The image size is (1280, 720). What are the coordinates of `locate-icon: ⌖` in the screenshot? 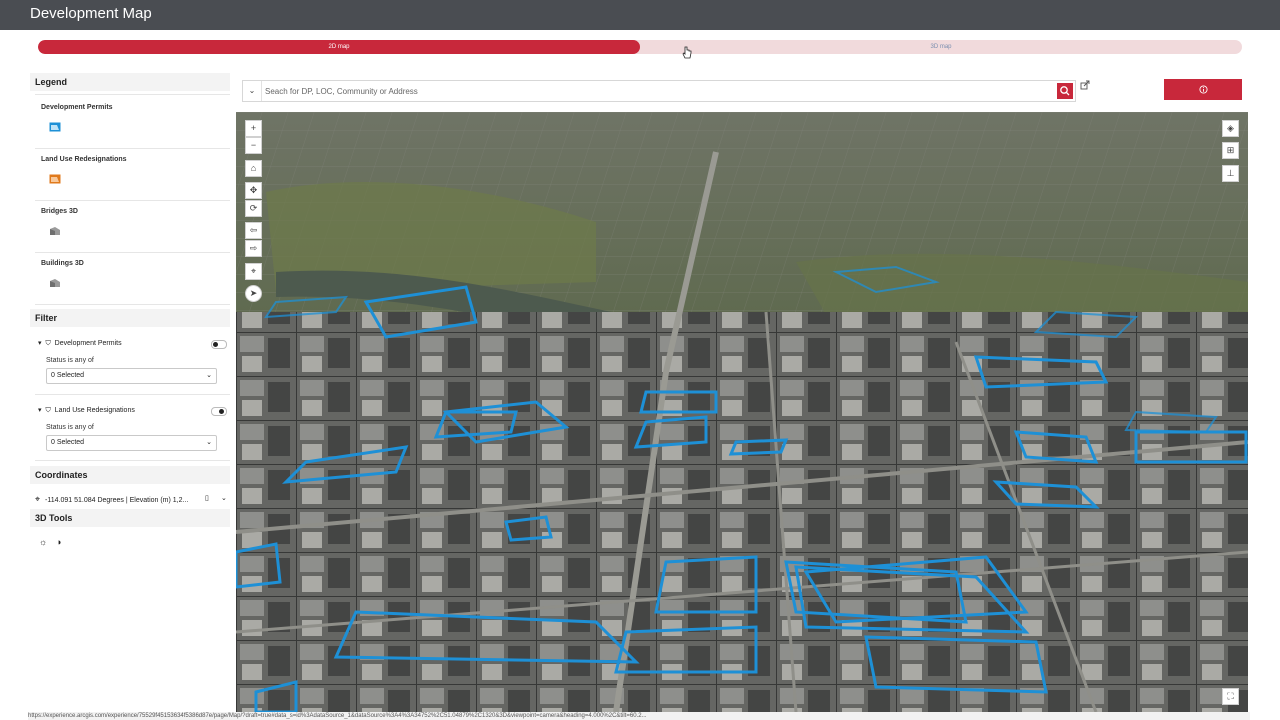 It's located at (253, 271).